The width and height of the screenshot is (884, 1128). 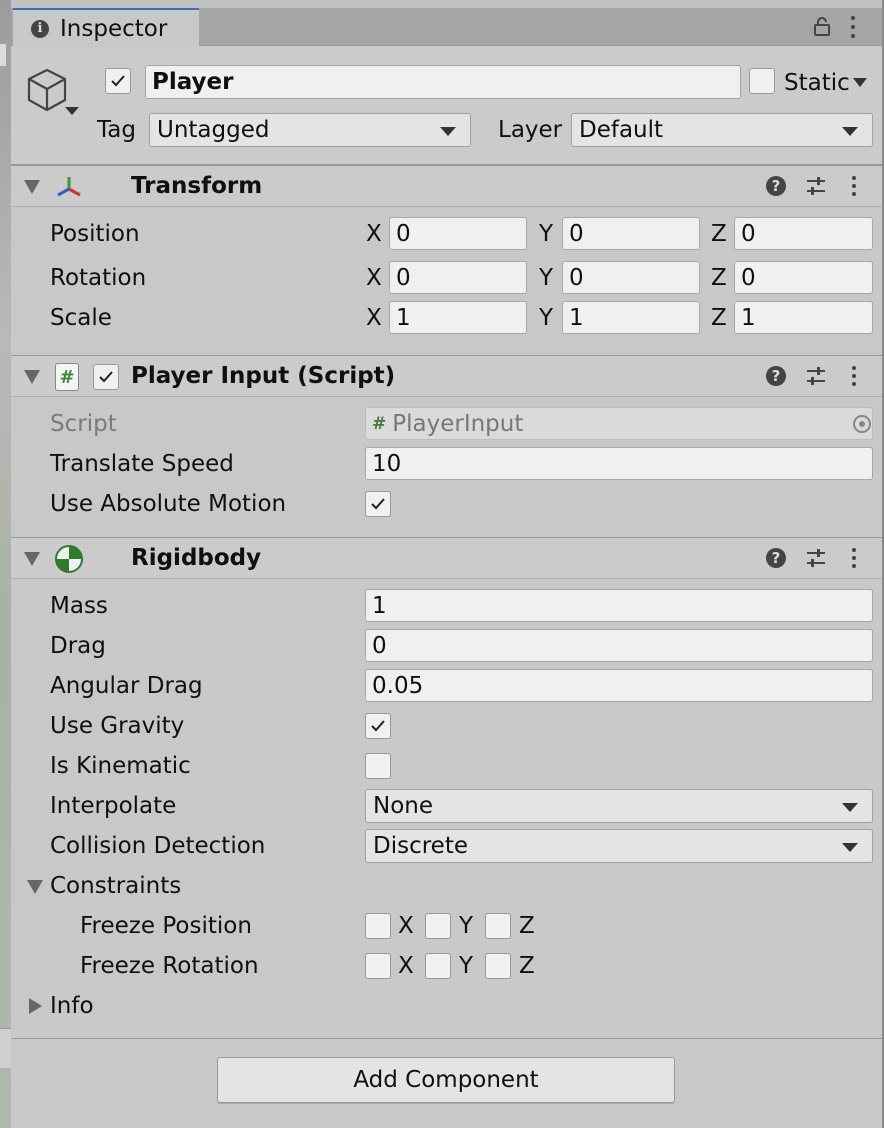 I want to click on static-checkbox, so click(x=762, y=81).